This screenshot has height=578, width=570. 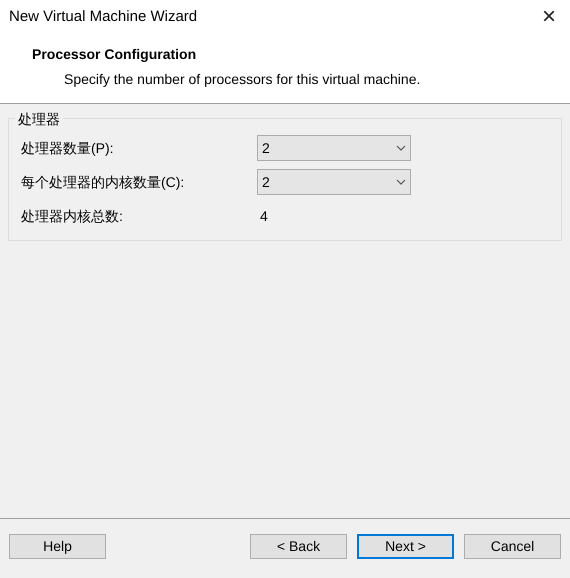 What do you see at coordinates (242, 79) in the screenshot?
I see `page-description: Specify the number of processors for this virtual machine.` at bounding box center [242, 79].